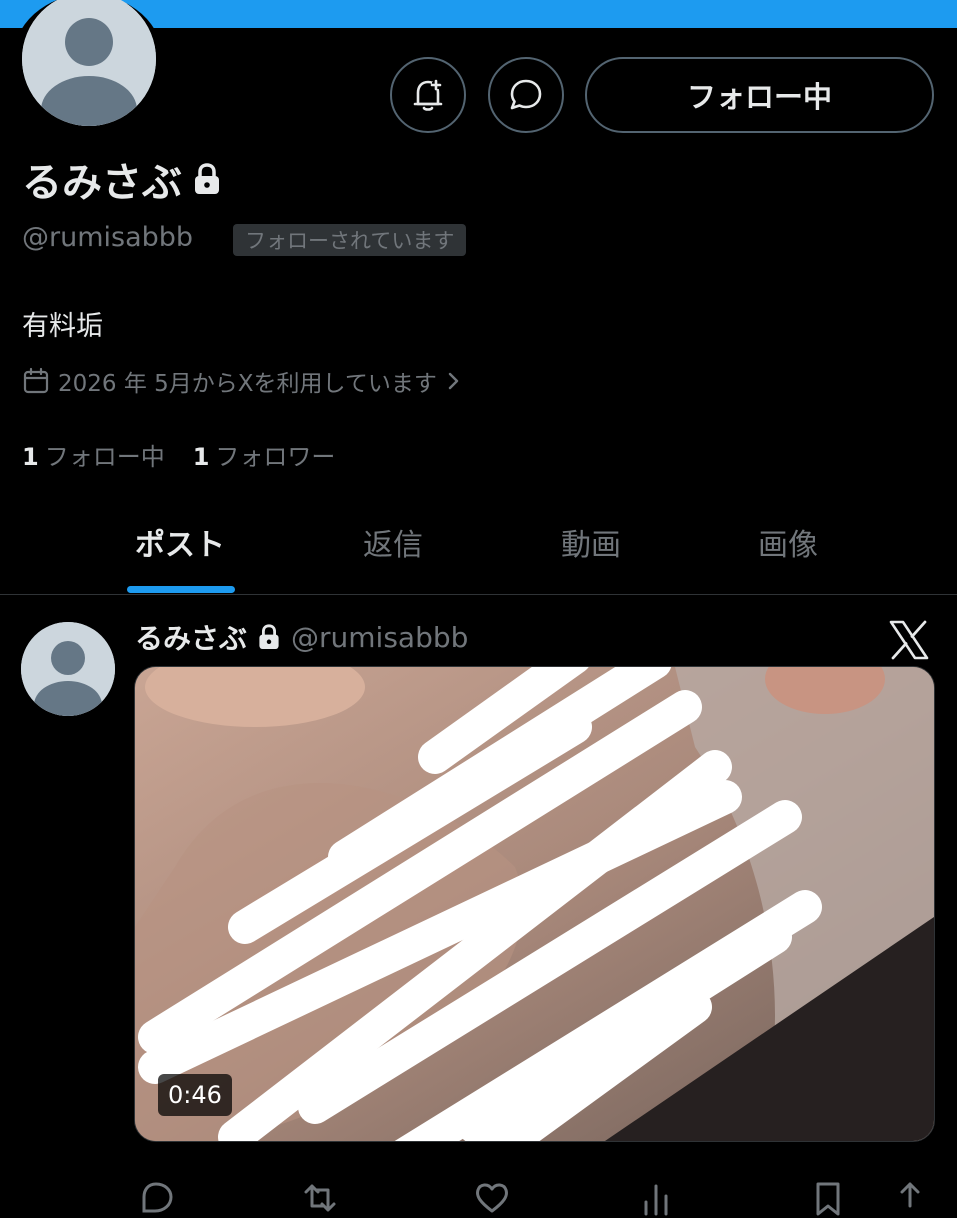 This screenshot has height=1218, width=957. I want to click on tab-images: 画像, so click(788, 542).